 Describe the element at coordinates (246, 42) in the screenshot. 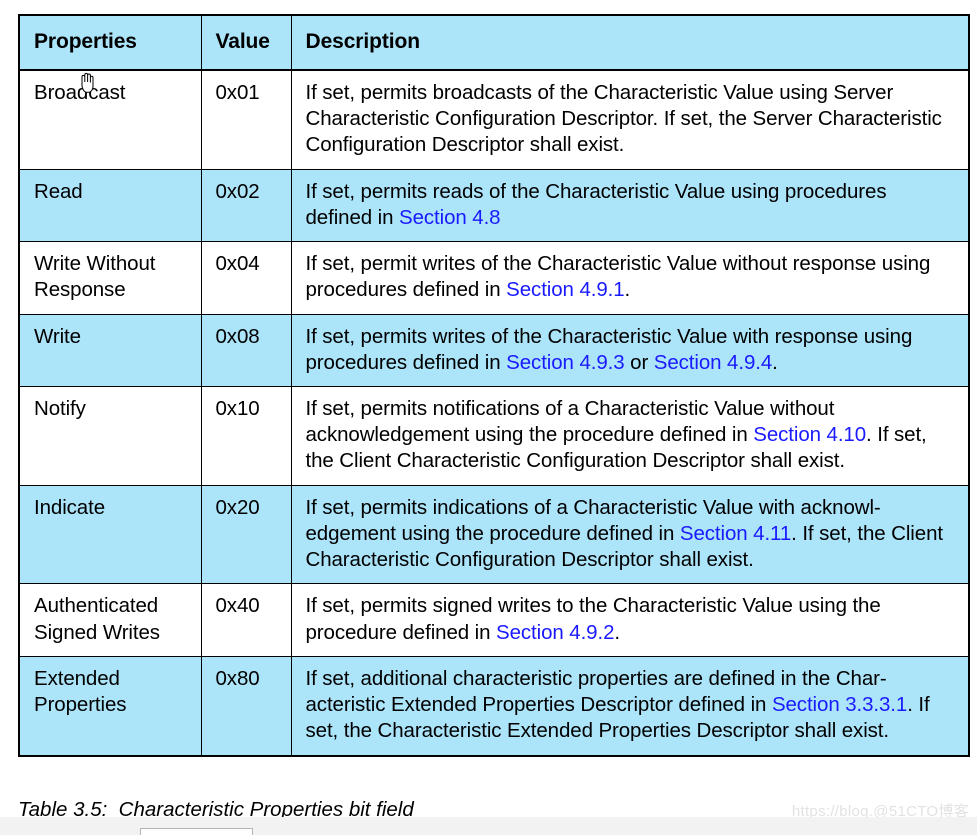

I see `column-header-value: Value` at that location.